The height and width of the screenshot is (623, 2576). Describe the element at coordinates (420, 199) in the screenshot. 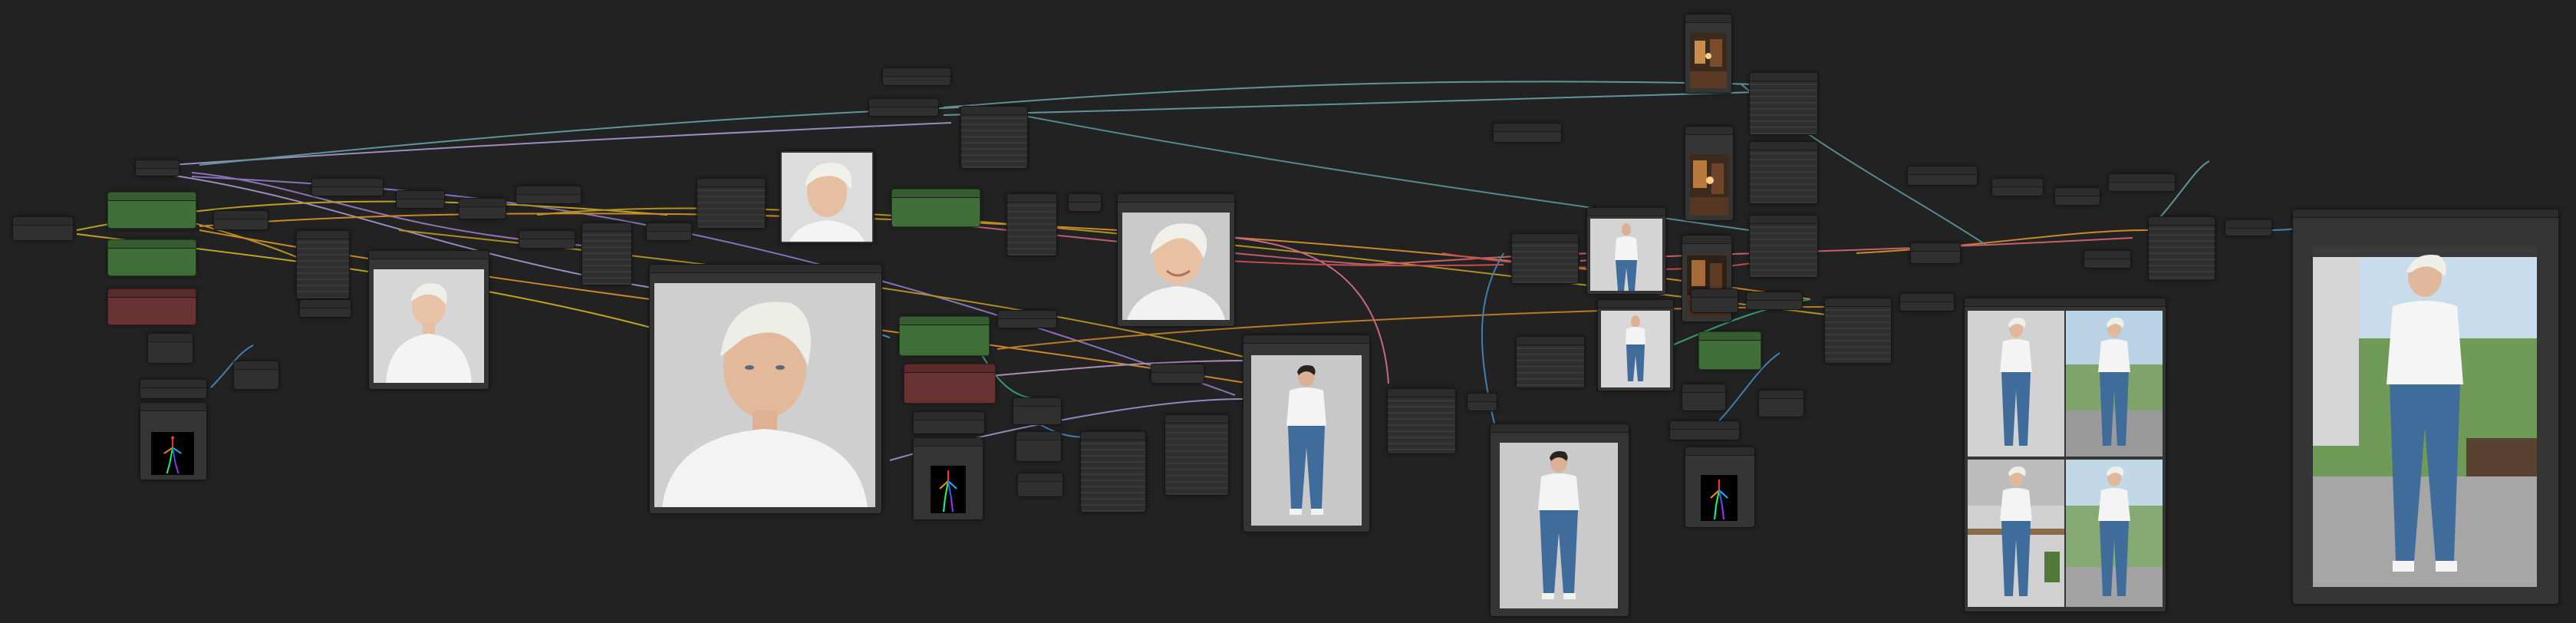

I see `upscale-model-node` at that location.